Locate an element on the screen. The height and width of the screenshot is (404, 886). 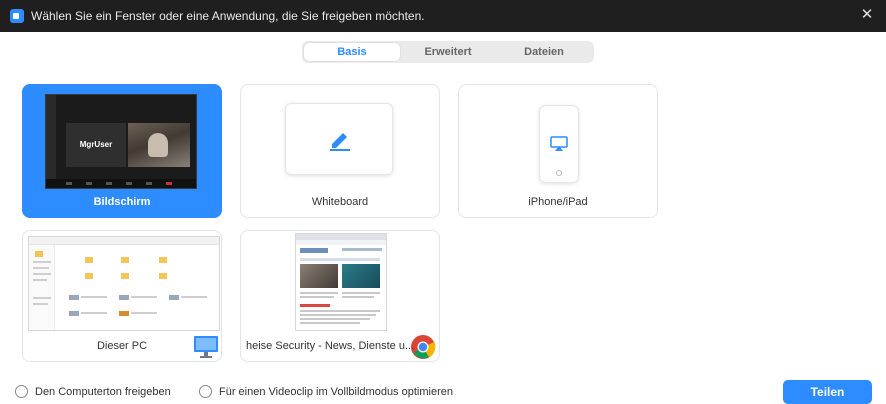
airplay-icon is located at coordinates (559, 143).